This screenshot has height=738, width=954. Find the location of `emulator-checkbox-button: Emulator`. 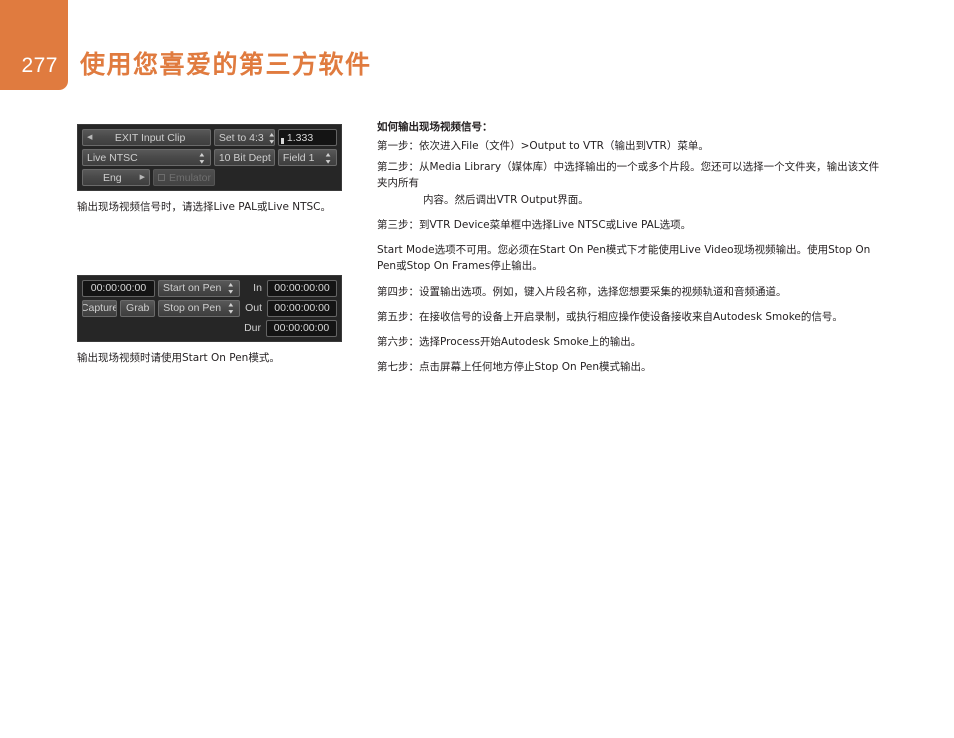

emulator-checkbox-button: Emulator is located at coordinates (184, 177).